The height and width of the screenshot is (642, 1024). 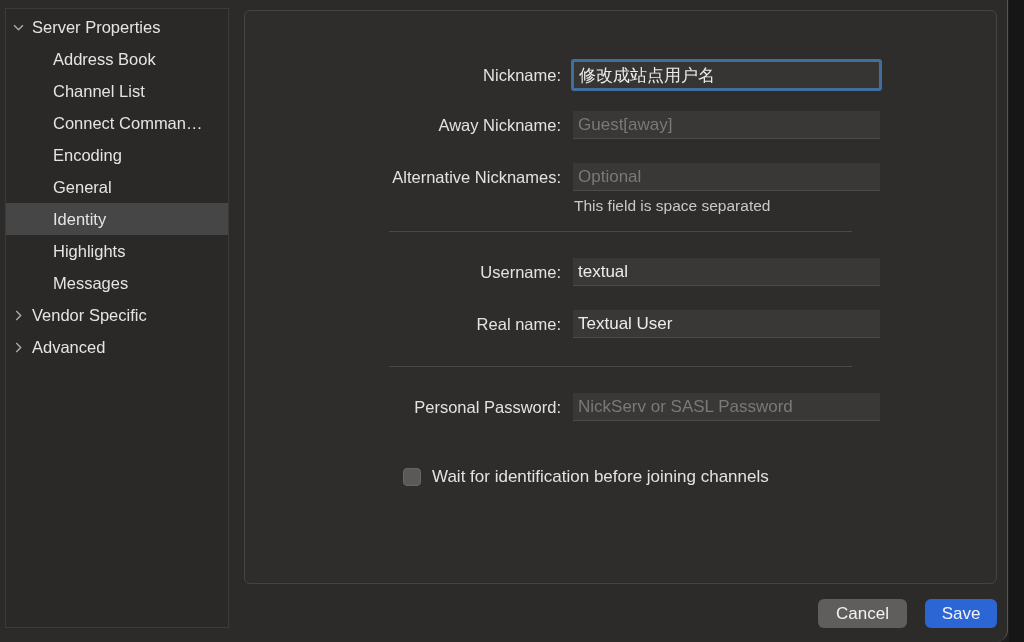 What do you see at coordinates (117, 27) in the screenshot?
I see `sidebar-item: Server Properties` at bounding box center [117, 27].